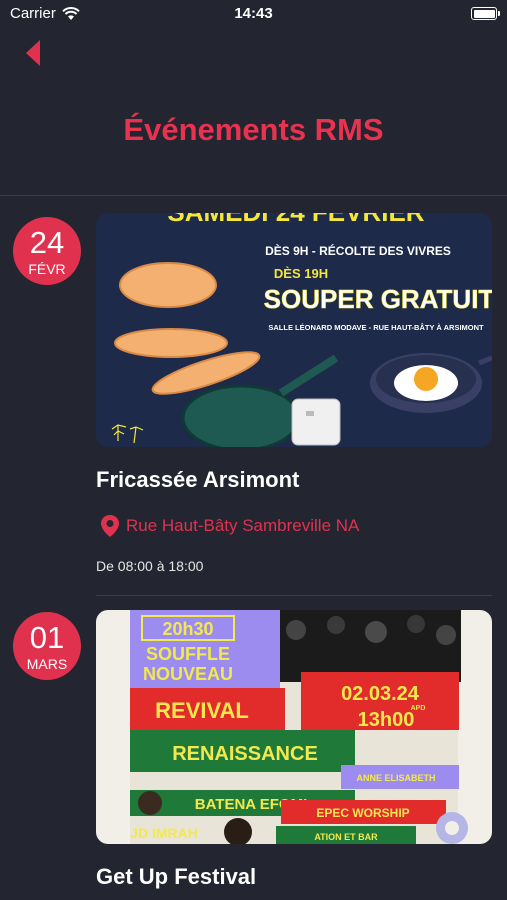 This screenshot has height=900, width=507. What do you see at coordinates (295, 220) in the screenshot?
I see `poster-text: SAMEDI 24 FÉVRIER` at bounding box center [295, 220].